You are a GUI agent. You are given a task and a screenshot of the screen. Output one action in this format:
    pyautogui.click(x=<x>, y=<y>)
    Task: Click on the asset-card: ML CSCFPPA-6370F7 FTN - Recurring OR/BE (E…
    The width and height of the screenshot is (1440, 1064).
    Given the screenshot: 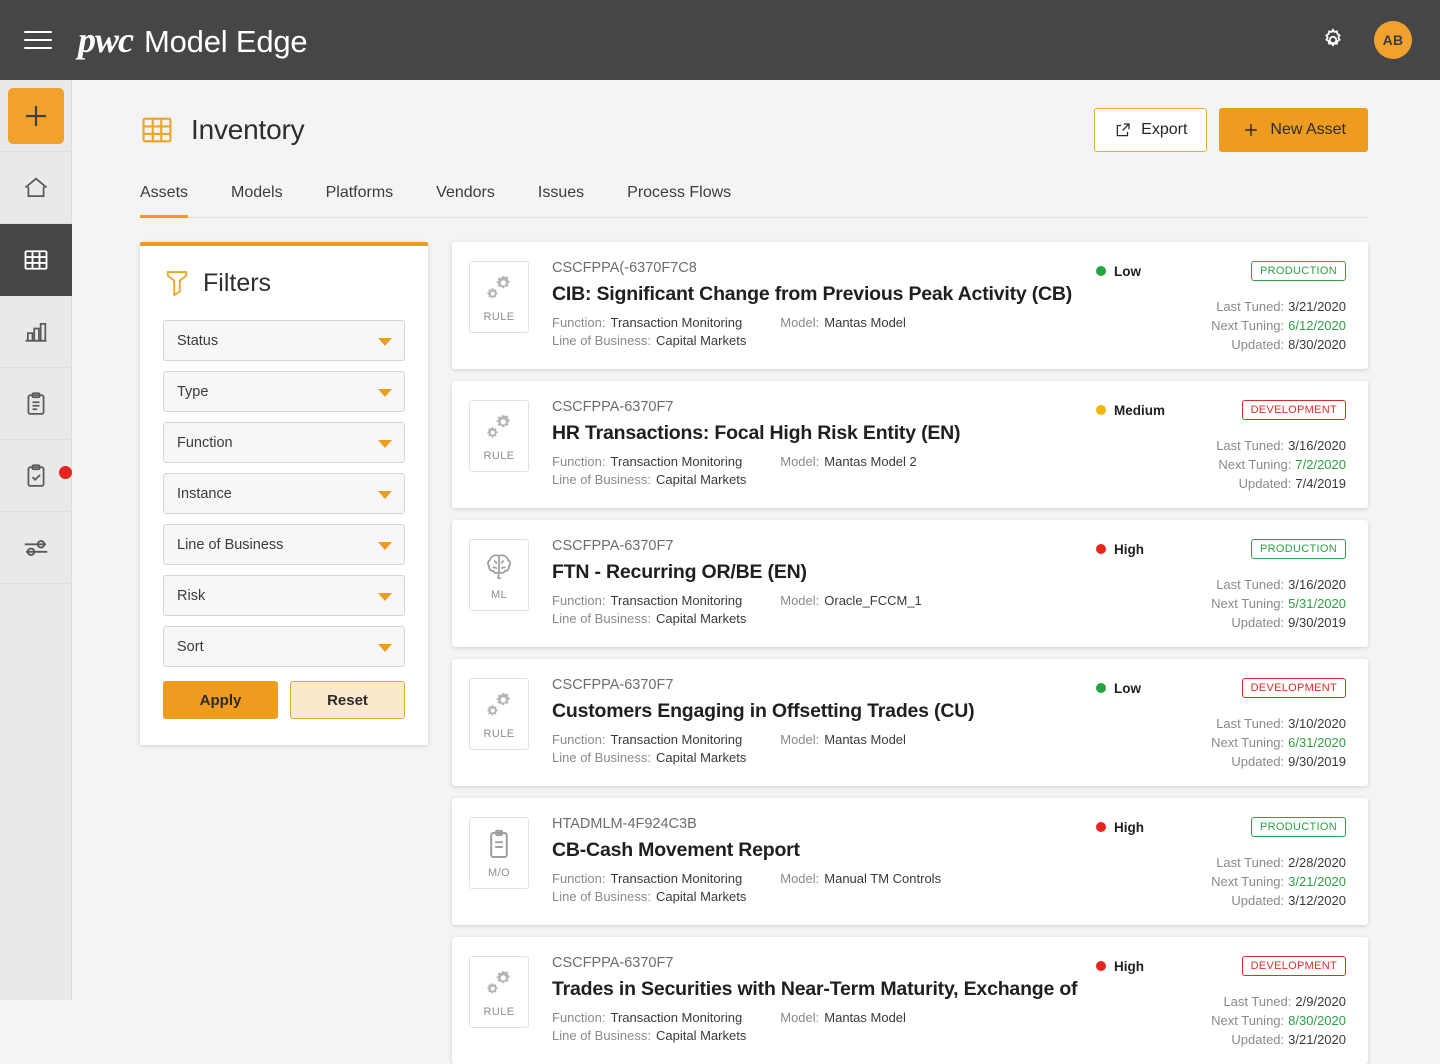 What is the action you would take?
    pyautogui.click(x=910, y=583)
    